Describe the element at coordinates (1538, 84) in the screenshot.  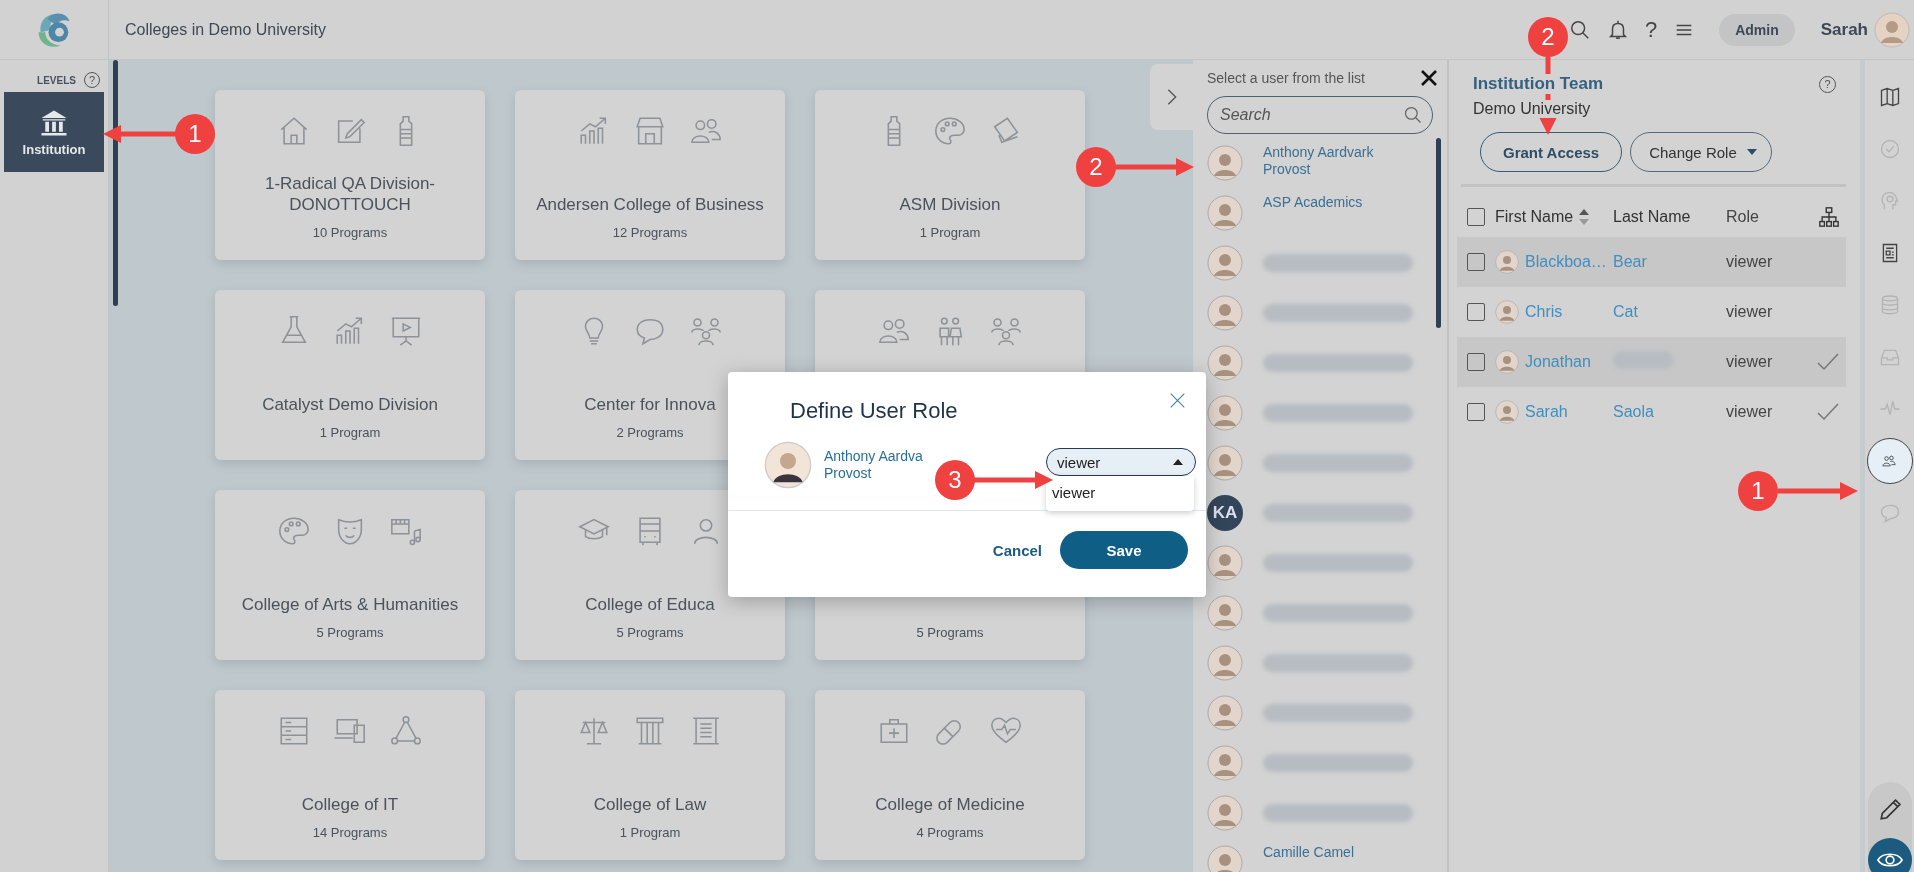
I see `team-title: Institution Team` at that location.